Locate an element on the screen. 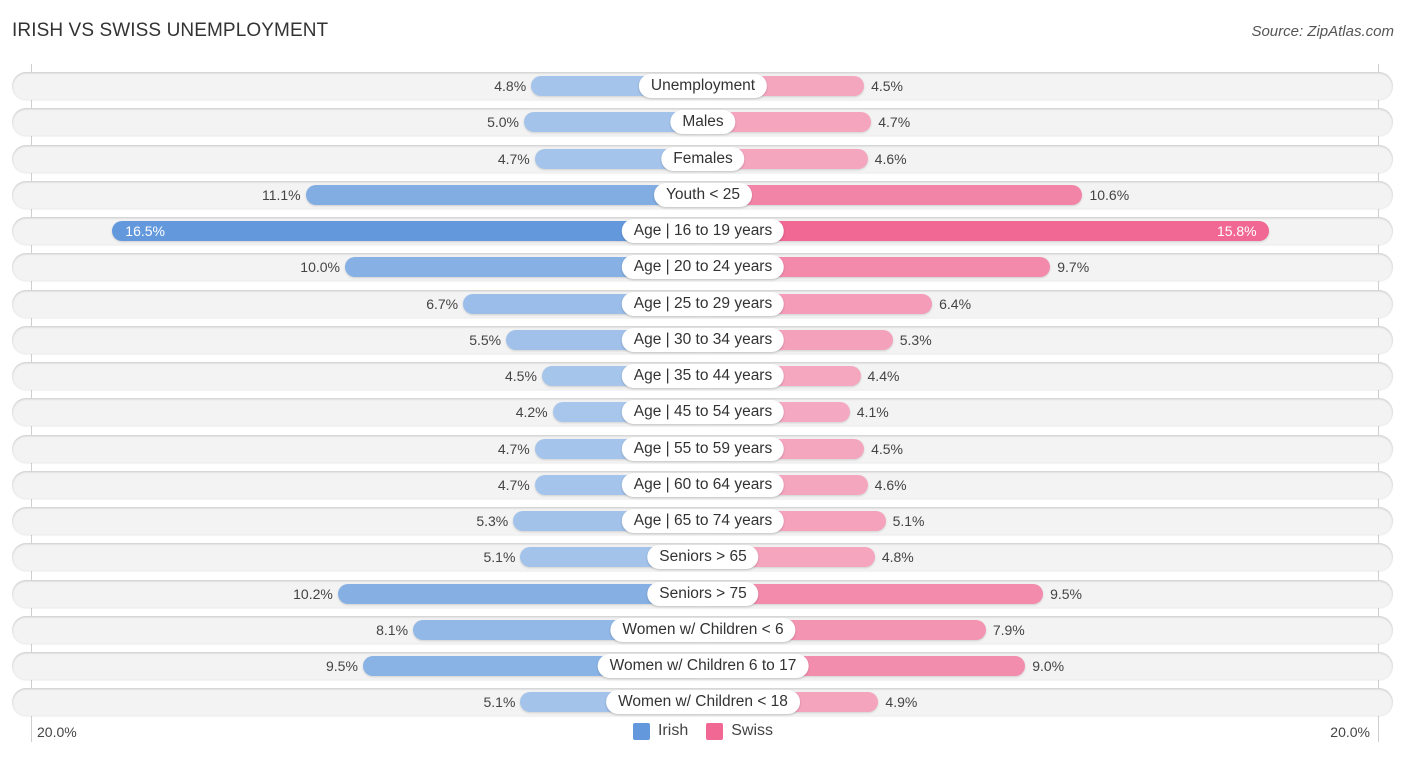 The image size is (1406, 757). value-label-irish: 4.5% is located at coordinates (520, 376).